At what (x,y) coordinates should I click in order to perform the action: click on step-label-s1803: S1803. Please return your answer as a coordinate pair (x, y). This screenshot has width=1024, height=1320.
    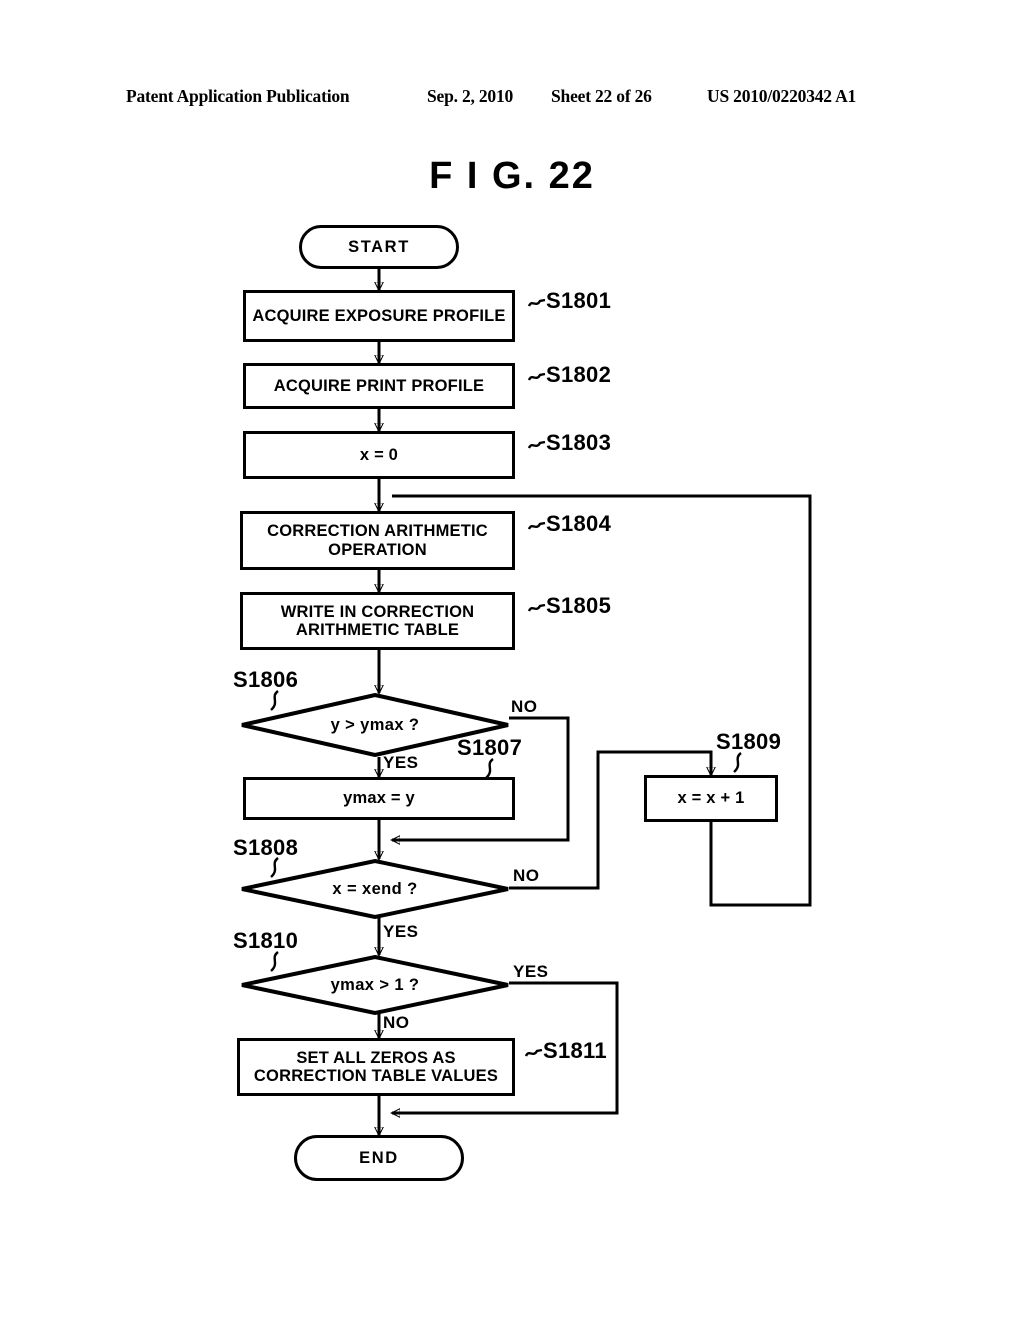
    Looking at the image, I should click on (569, 443).